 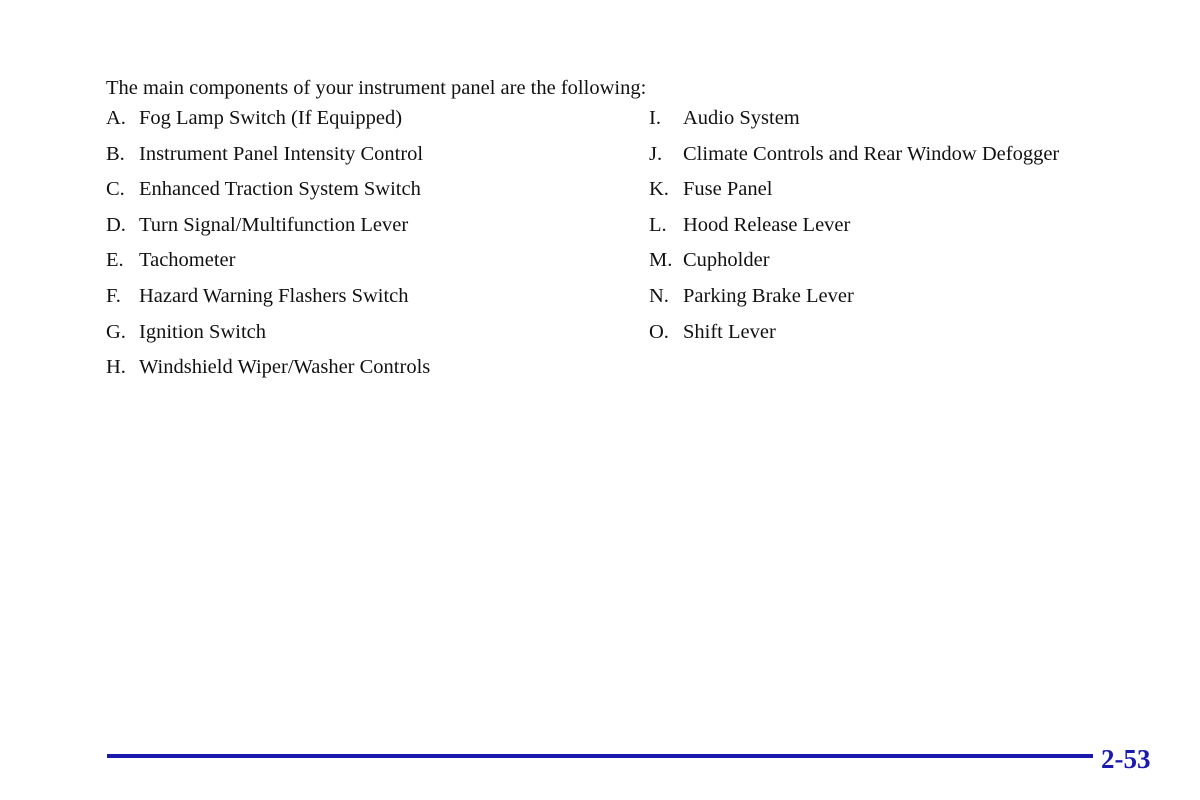 I want to click on list-item-label: Shift Lever, so click(x=729, y=331).